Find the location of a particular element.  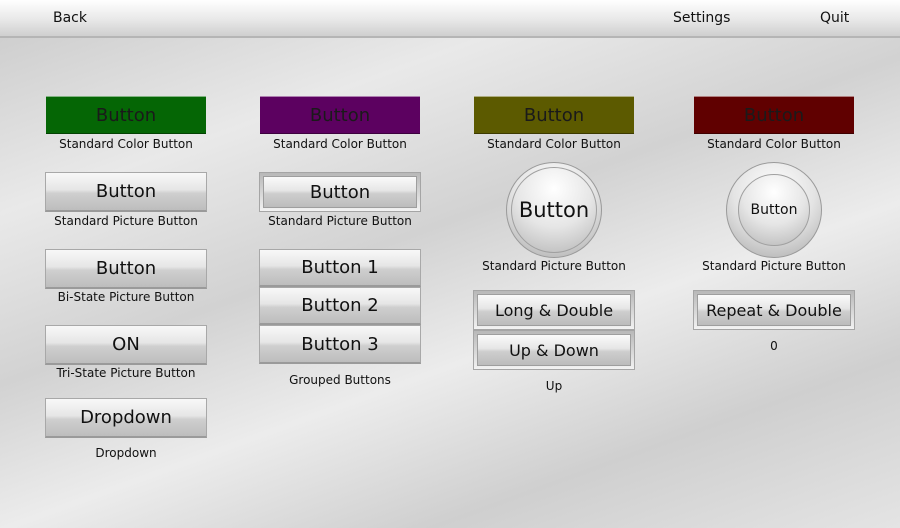

olive-color-button: Button is located at coordinates (554, 115).